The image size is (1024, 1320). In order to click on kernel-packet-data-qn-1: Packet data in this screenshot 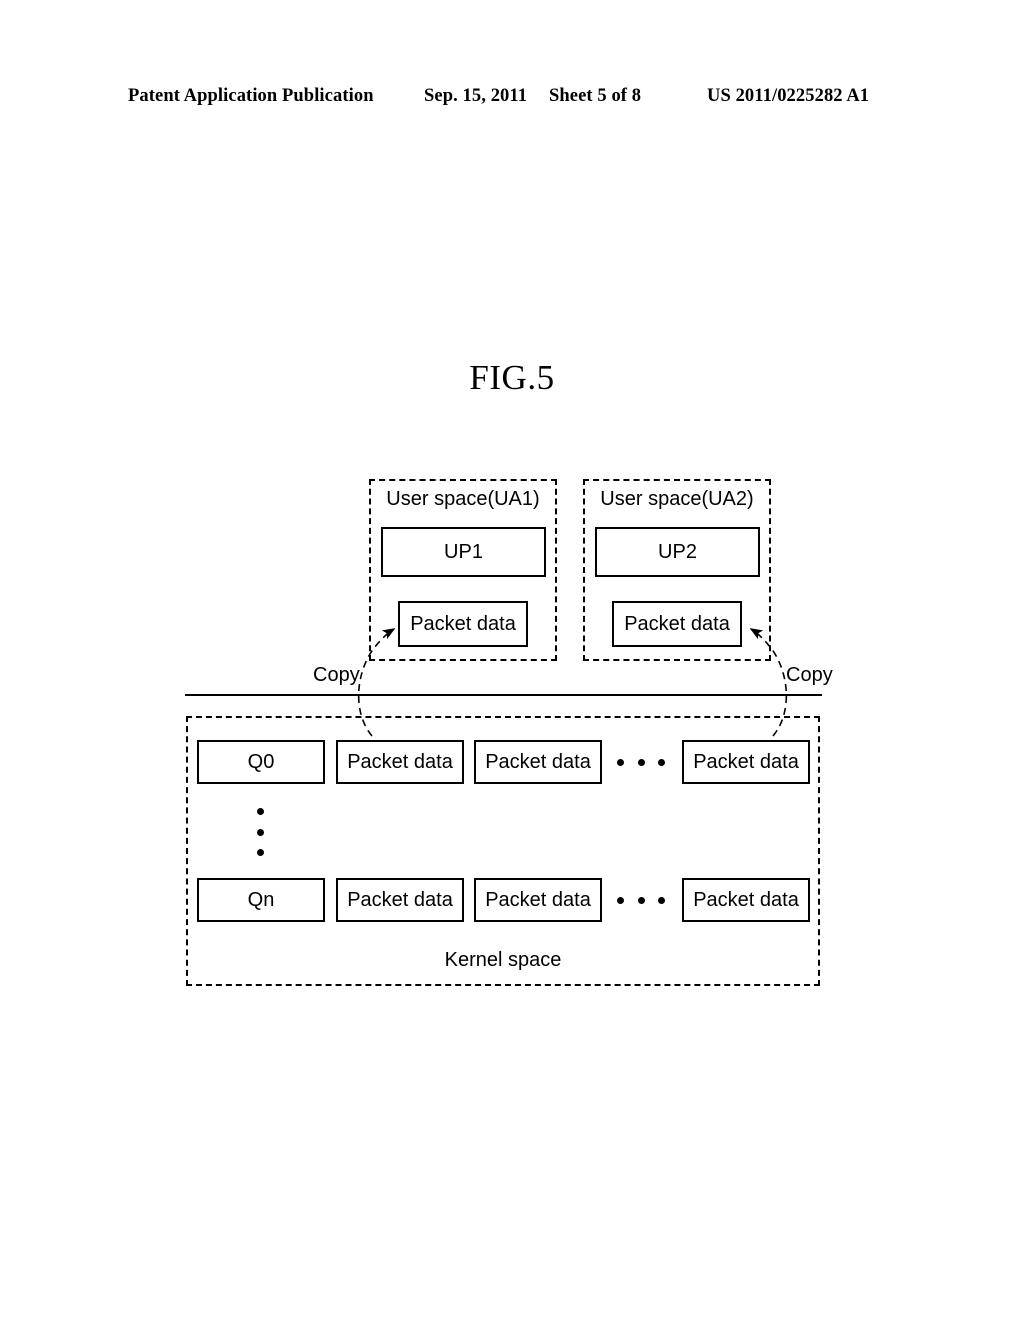, I will do `click(538, 900)`.